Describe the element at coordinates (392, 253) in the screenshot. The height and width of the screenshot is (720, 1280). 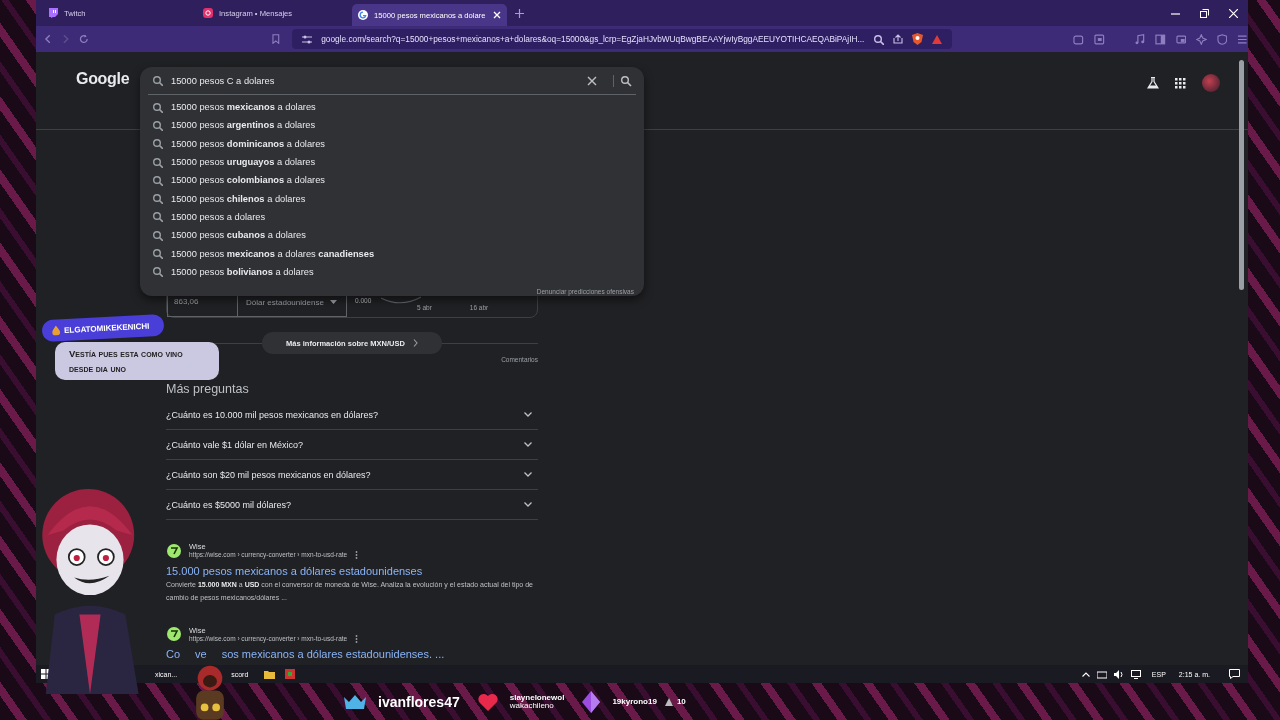
I see `suggestion-item: 15000 pesos mexicanos a dolares canadienses` at that location.